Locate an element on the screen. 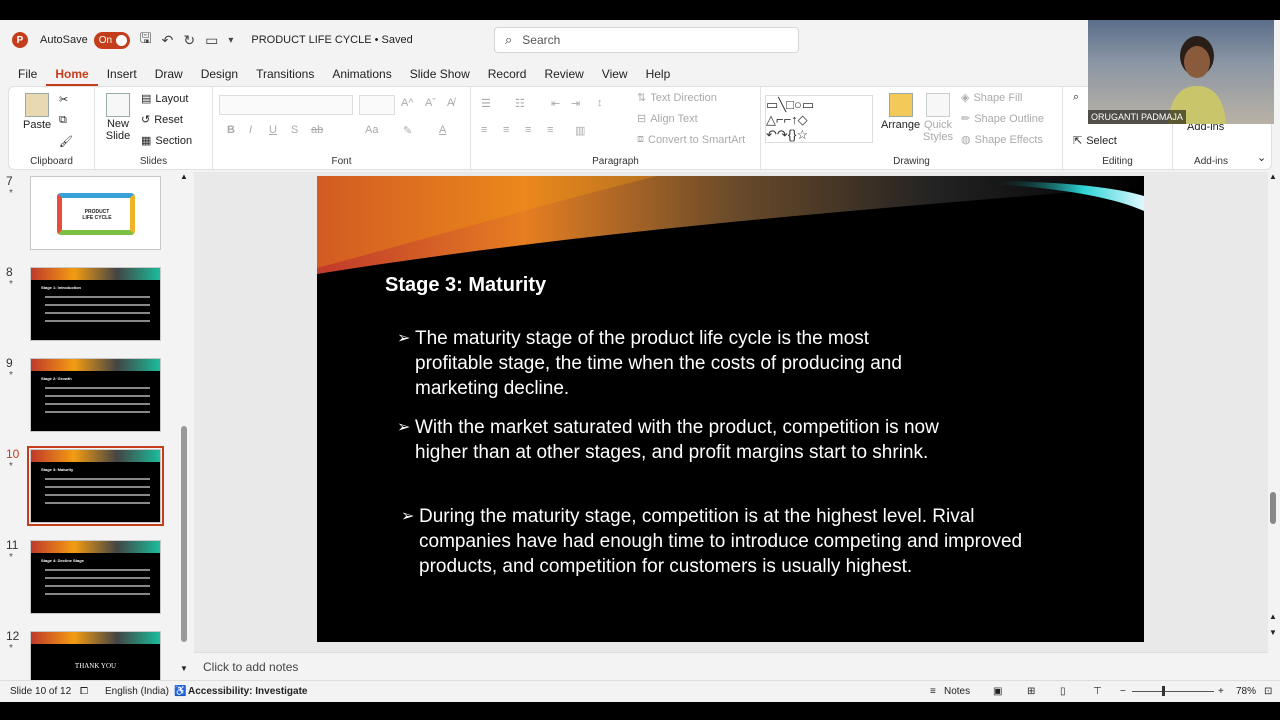 The image size is (1280, 720). next-slide-icon: ▼ is located at coordinates (1273, 632).